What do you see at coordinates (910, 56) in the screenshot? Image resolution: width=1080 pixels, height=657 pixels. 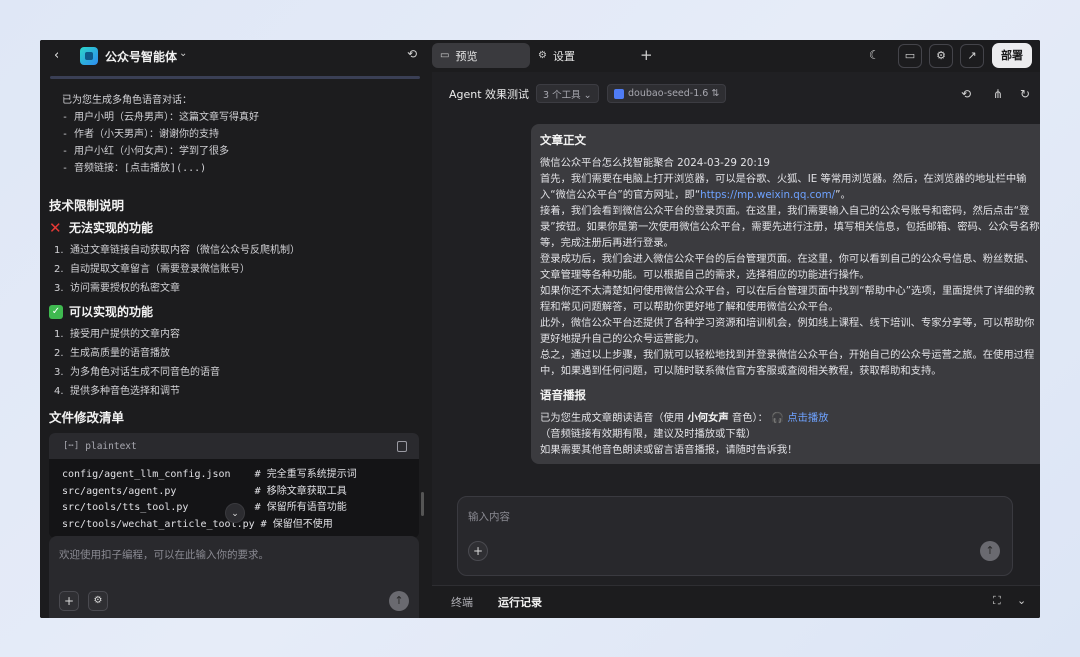 I see `folder-icon: ▭` at bounding box center [910, 56].